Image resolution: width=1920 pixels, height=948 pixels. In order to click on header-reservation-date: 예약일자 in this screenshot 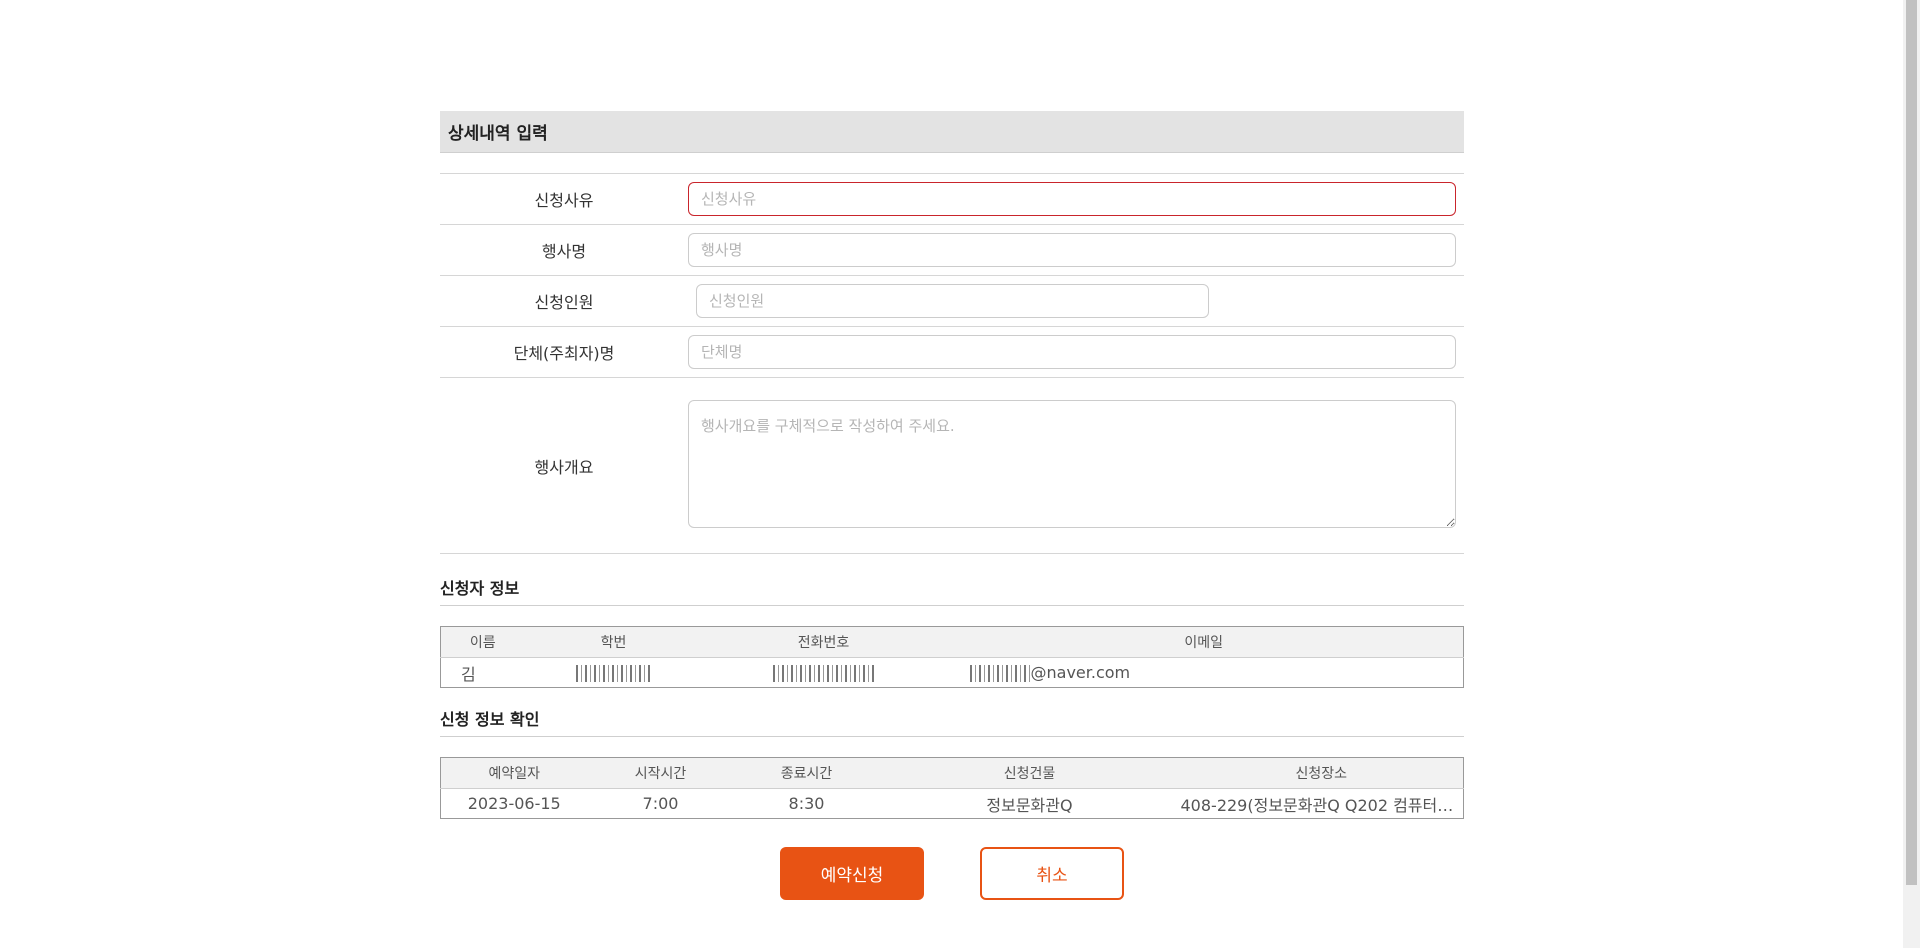, I will do `click(514, 773)`.